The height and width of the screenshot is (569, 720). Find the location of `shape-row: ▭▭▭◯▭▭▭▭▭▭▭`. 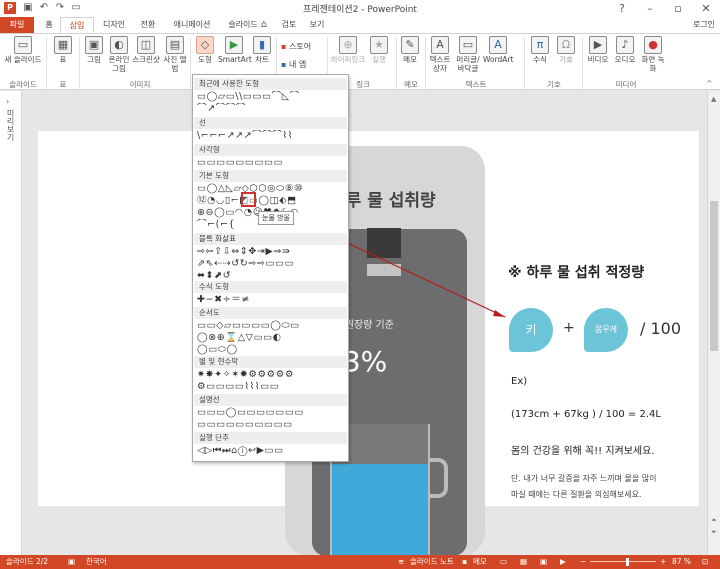

shape-row: ▭▭▭◯▭▭▭▭▭▭▭ is located at coordinates (271, 413).